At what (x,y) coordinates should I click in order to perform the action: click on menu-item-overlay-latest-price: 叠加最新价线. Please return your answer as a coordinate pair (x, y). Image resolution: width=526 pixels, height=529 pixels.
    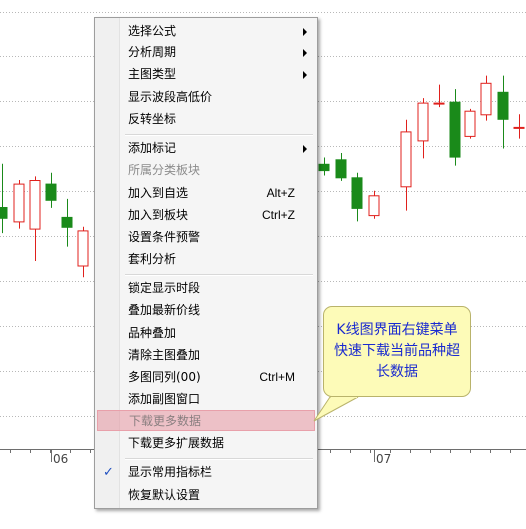
    Looking at the image, I should click on (206, 310).